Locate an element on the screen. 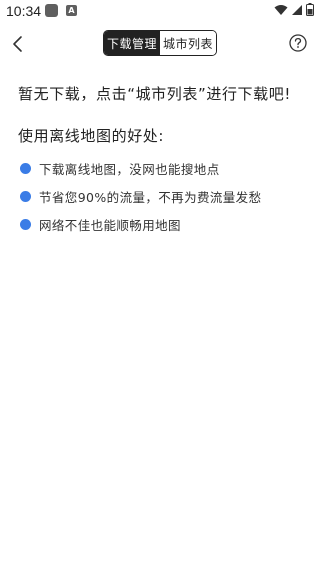 The height and width of the screenshot is (569, 320). square-app-icon is located at coordinates (51, 10).